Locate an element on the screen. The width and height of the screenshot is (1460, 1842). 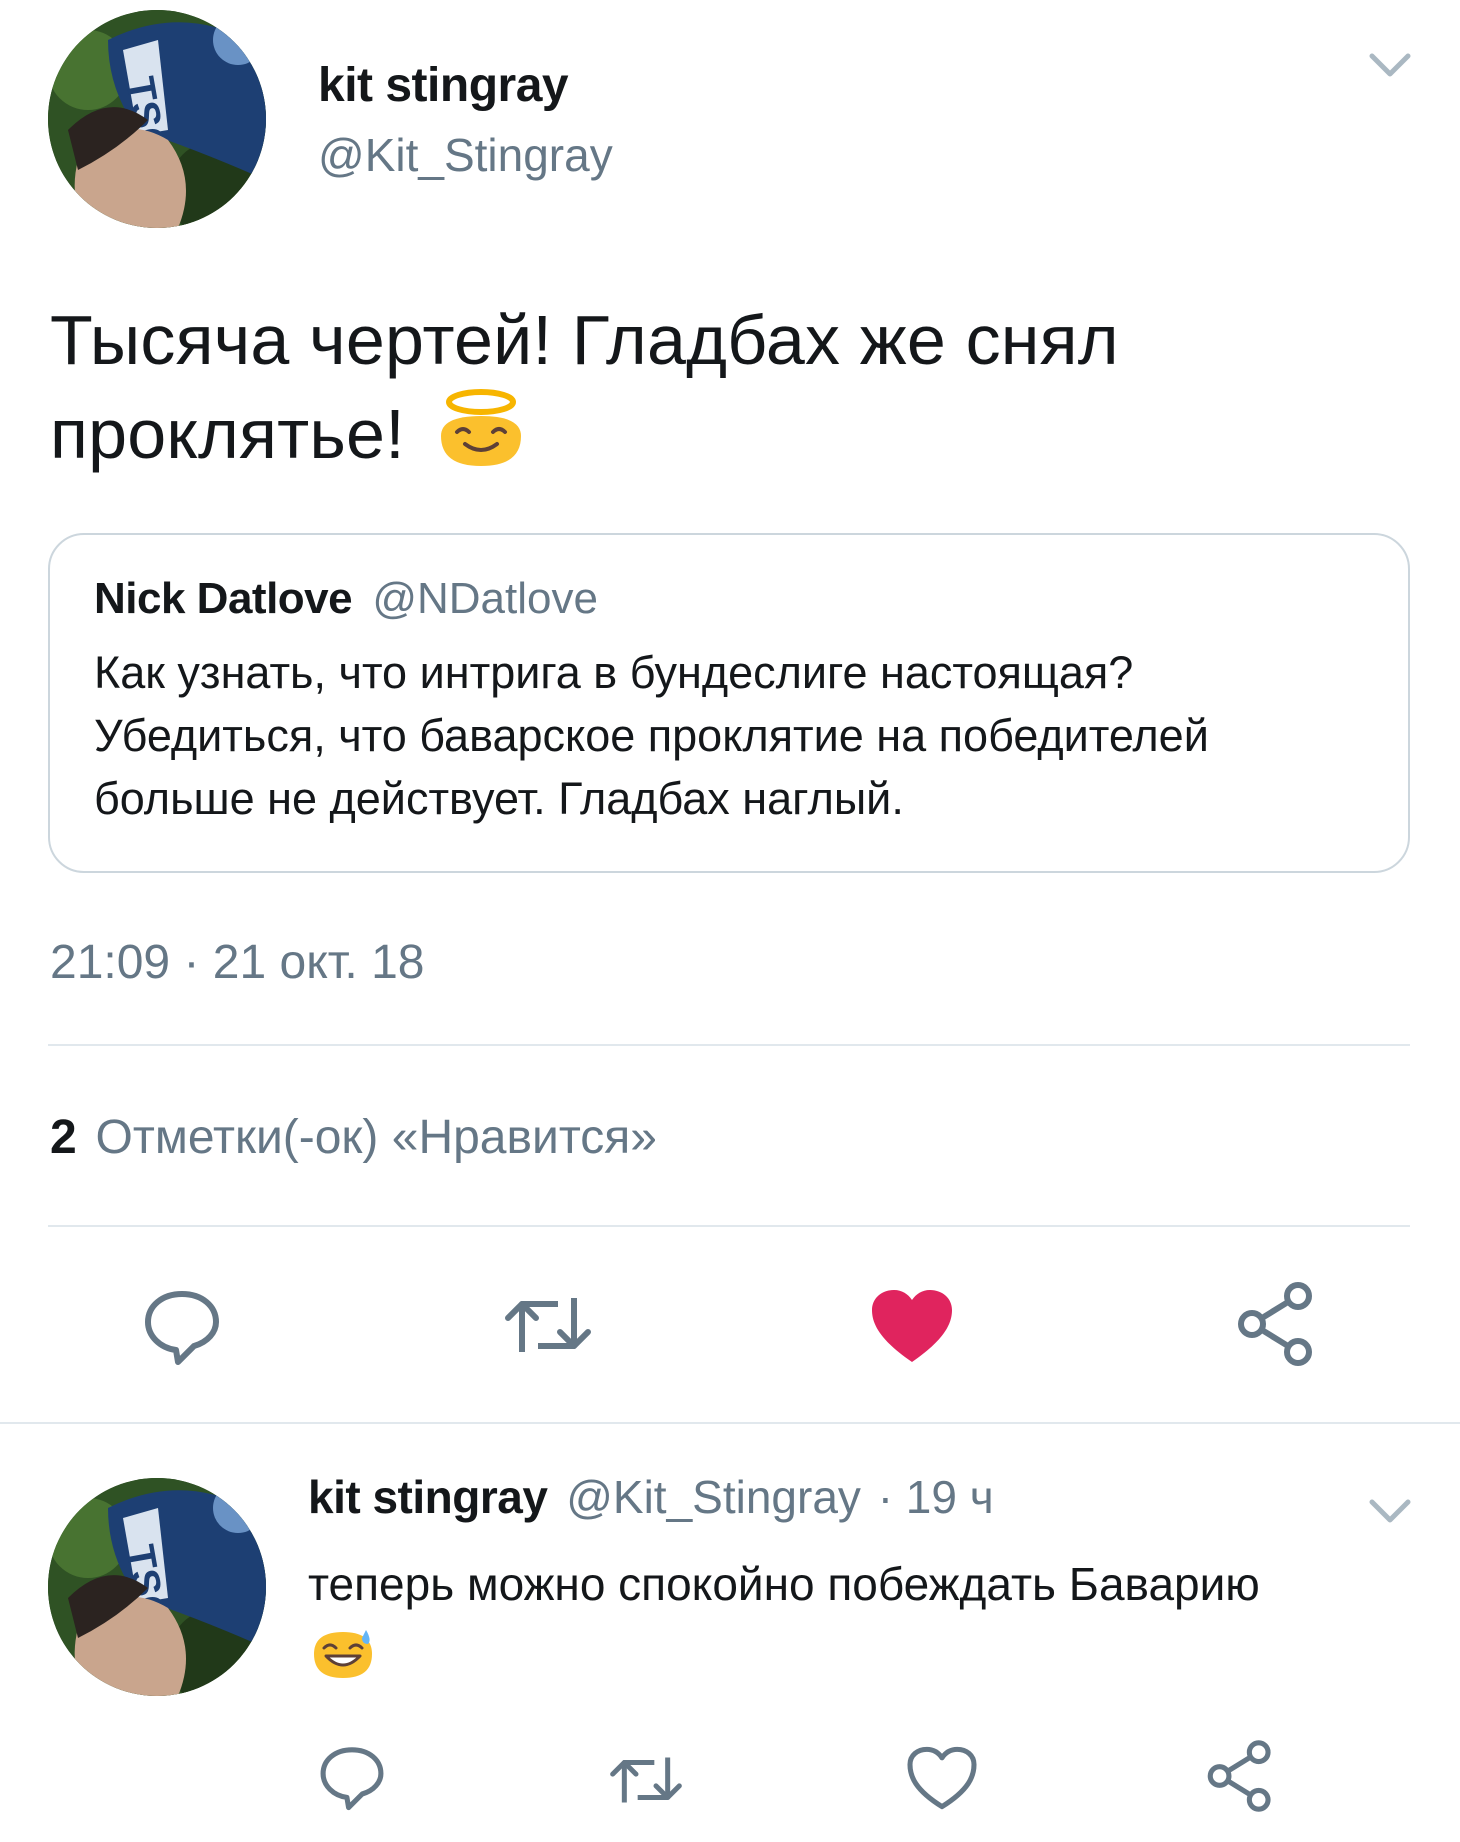
reply-text-content: теперь можно спокойно побеждать Баварию is located at coordinates (784, 1584).